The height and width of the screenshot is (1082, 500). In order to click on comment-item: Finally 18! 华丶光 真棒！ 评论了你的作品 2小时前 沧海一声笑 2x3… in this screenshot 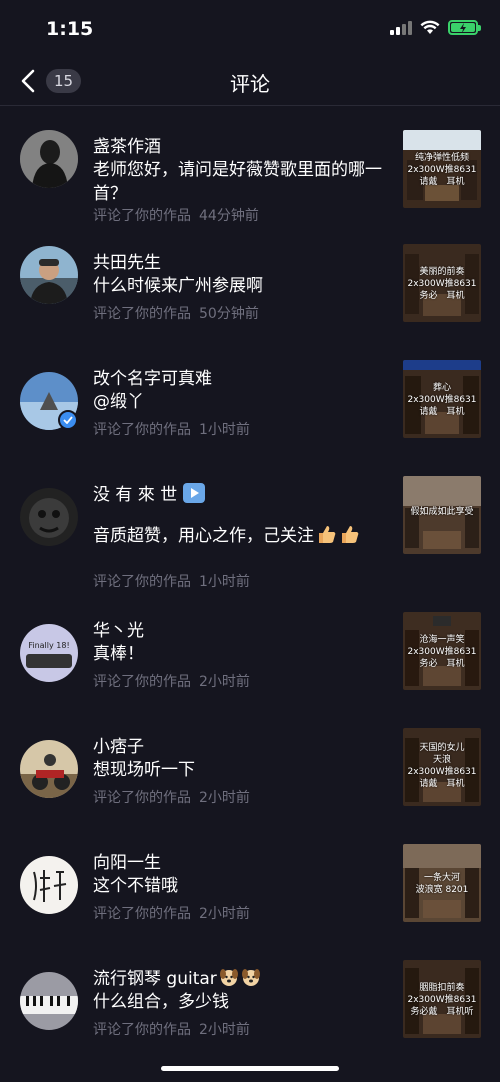, I will do `click(250, 648)`.